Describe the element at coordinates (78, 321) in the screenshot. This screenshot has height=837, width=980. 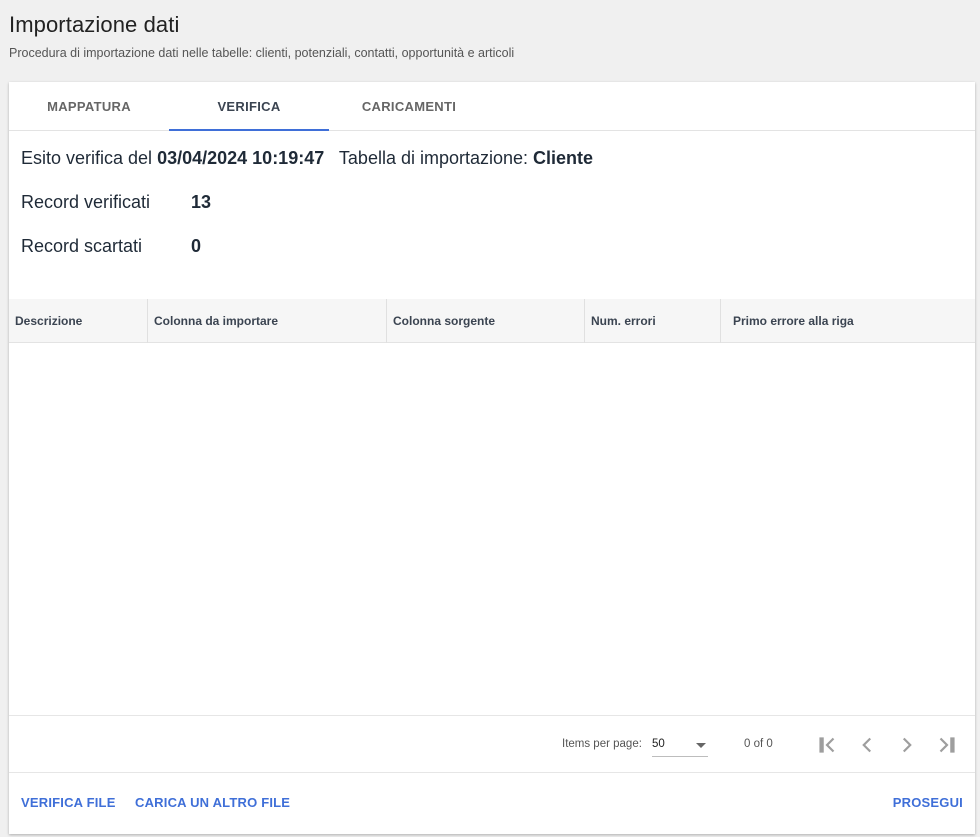
I see `column-header-descrizione: Descrizione` at that location.